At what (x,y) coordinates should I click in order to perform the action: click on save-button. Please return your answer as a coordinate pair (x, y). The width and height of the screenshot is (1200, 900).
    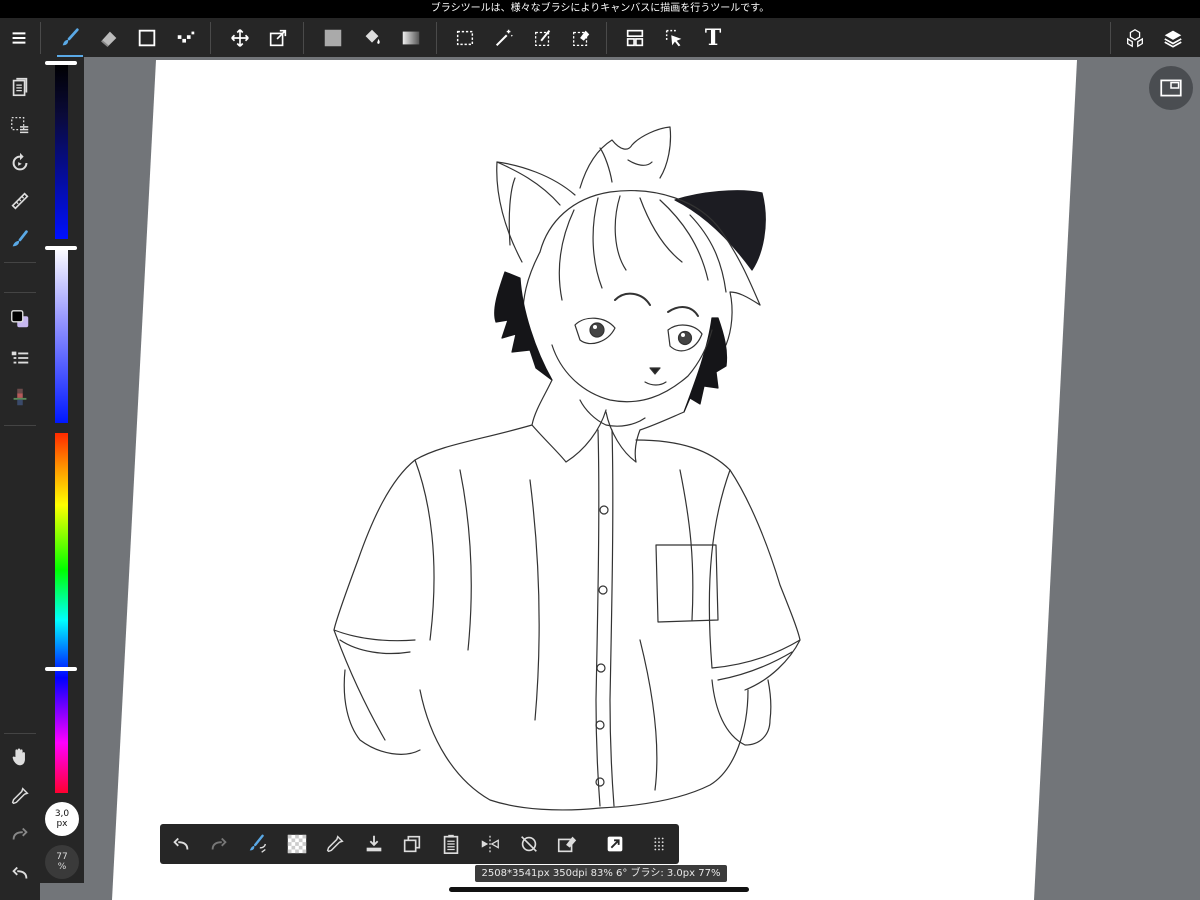
    Looking at the image, I should click on (374, 844).